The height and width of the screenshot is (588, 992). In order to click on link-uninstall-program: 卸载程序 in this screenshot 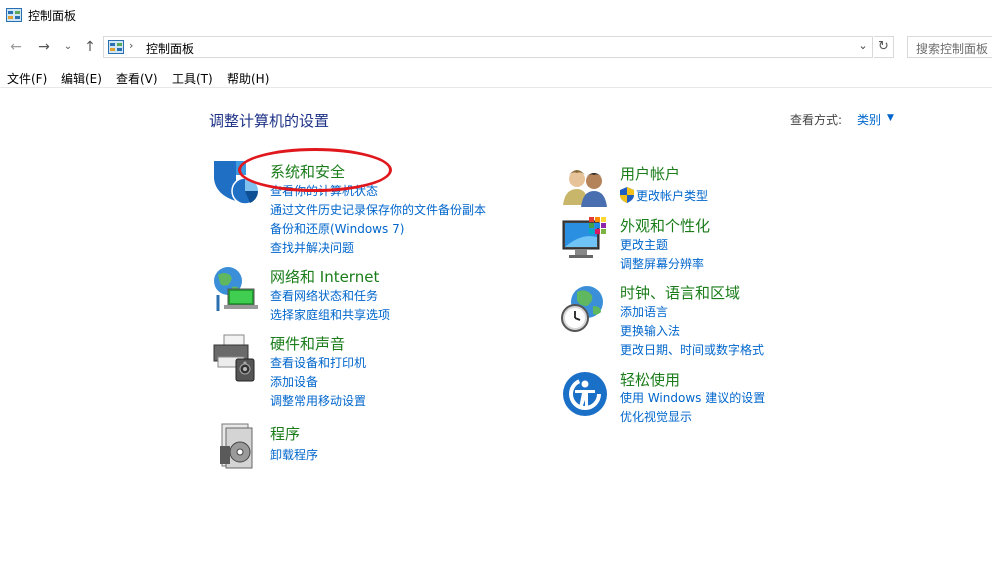, I will do `click(294, 454)`.